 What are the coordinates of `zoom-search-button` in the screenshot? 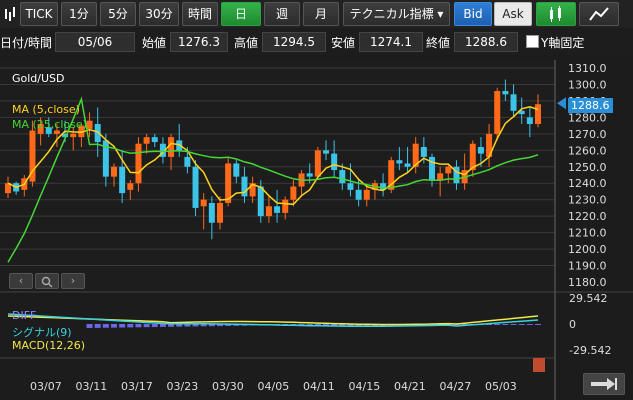 It's located at (47, 281).